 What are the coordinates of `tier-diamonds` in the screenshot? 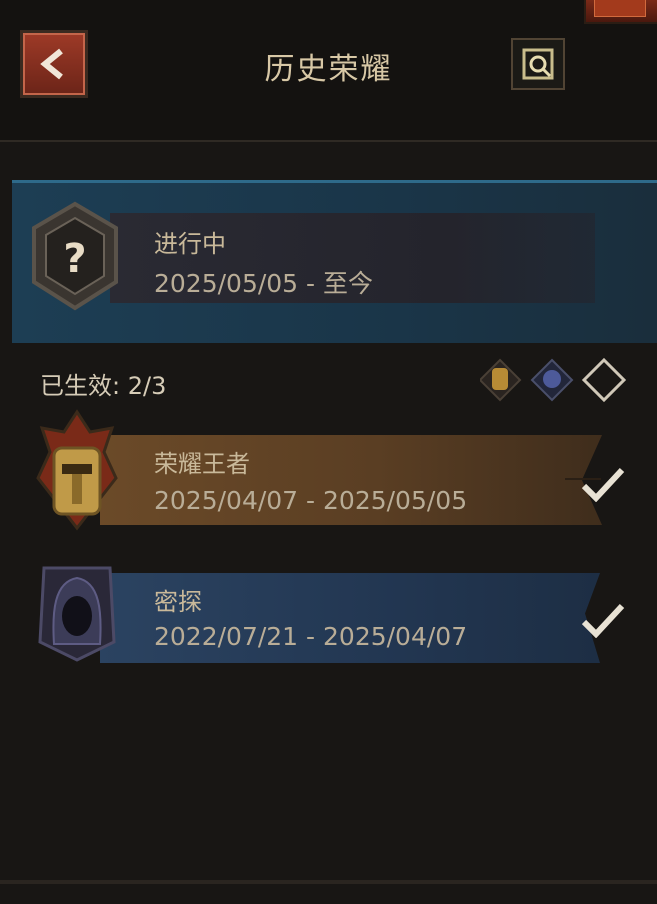 It's located at (553, 380).